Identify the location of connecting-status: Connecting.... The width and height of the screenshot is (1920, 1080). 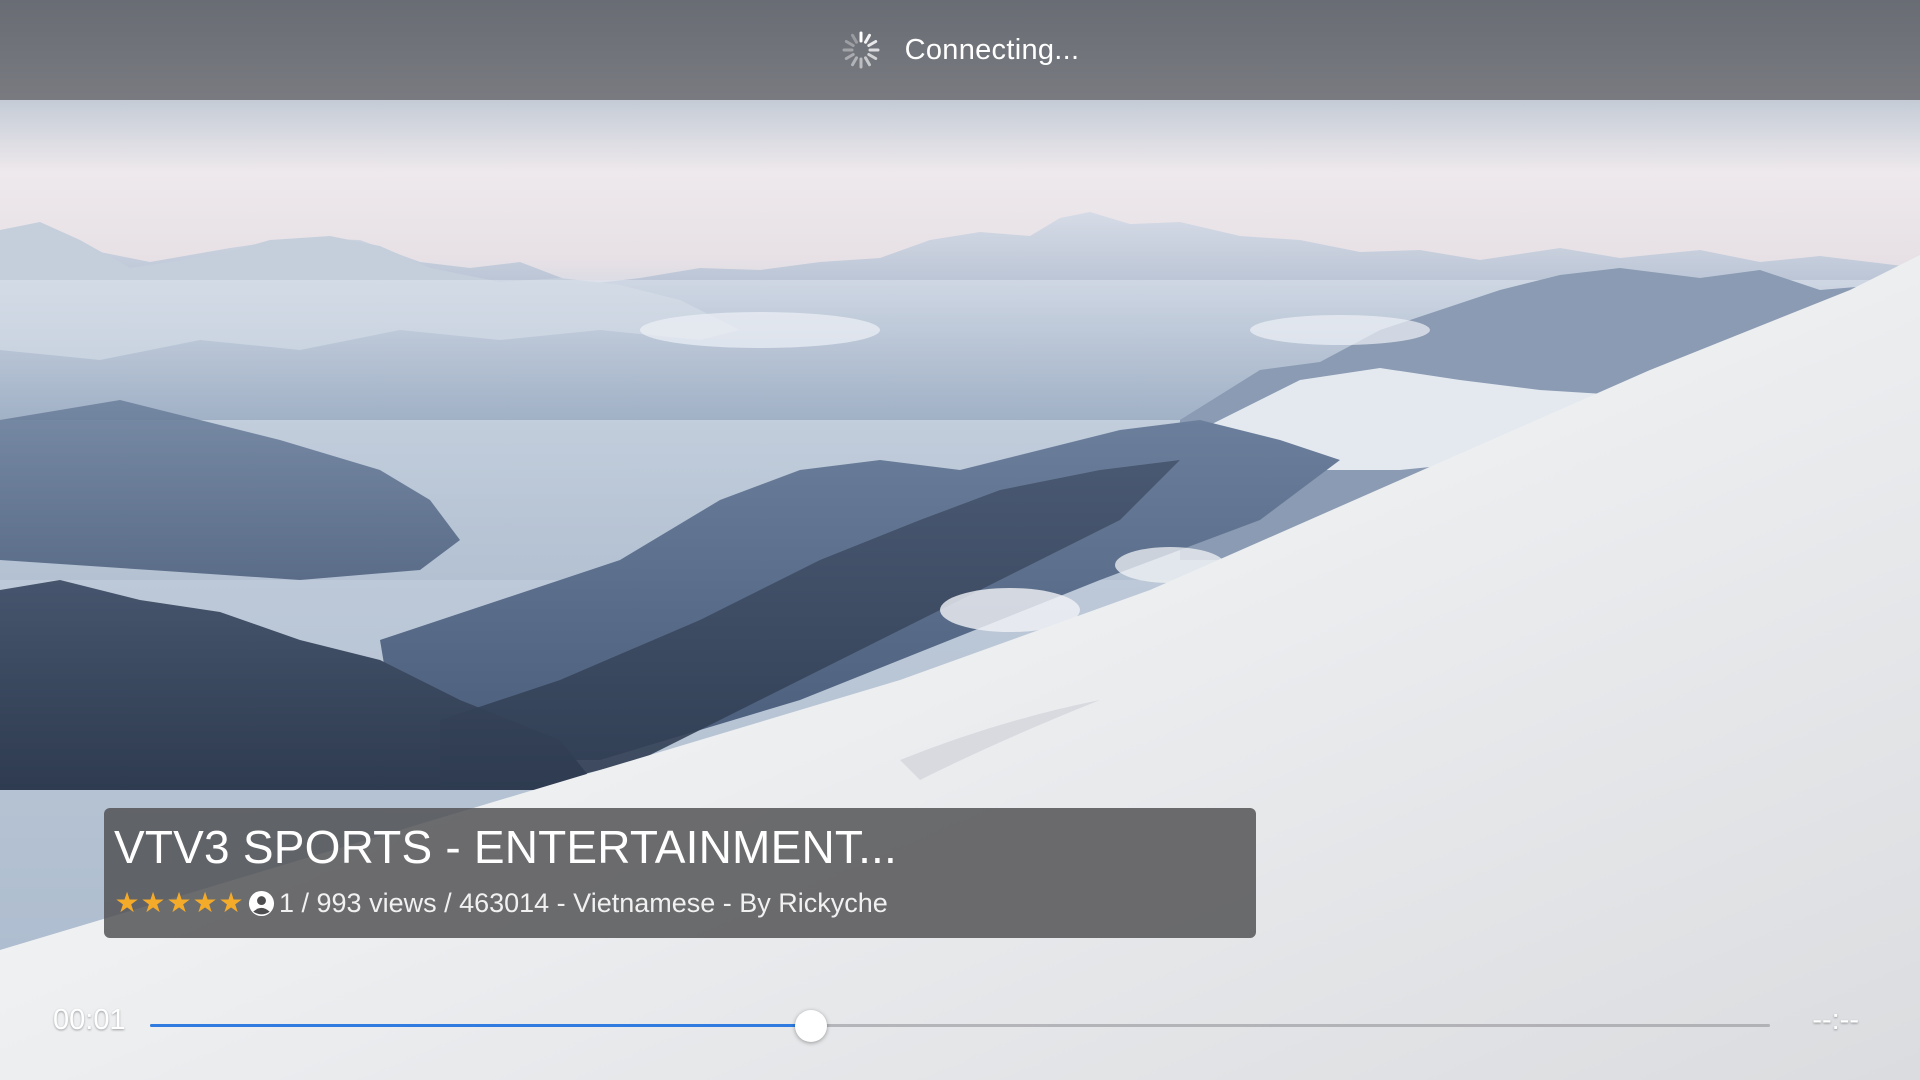
(992, 49).